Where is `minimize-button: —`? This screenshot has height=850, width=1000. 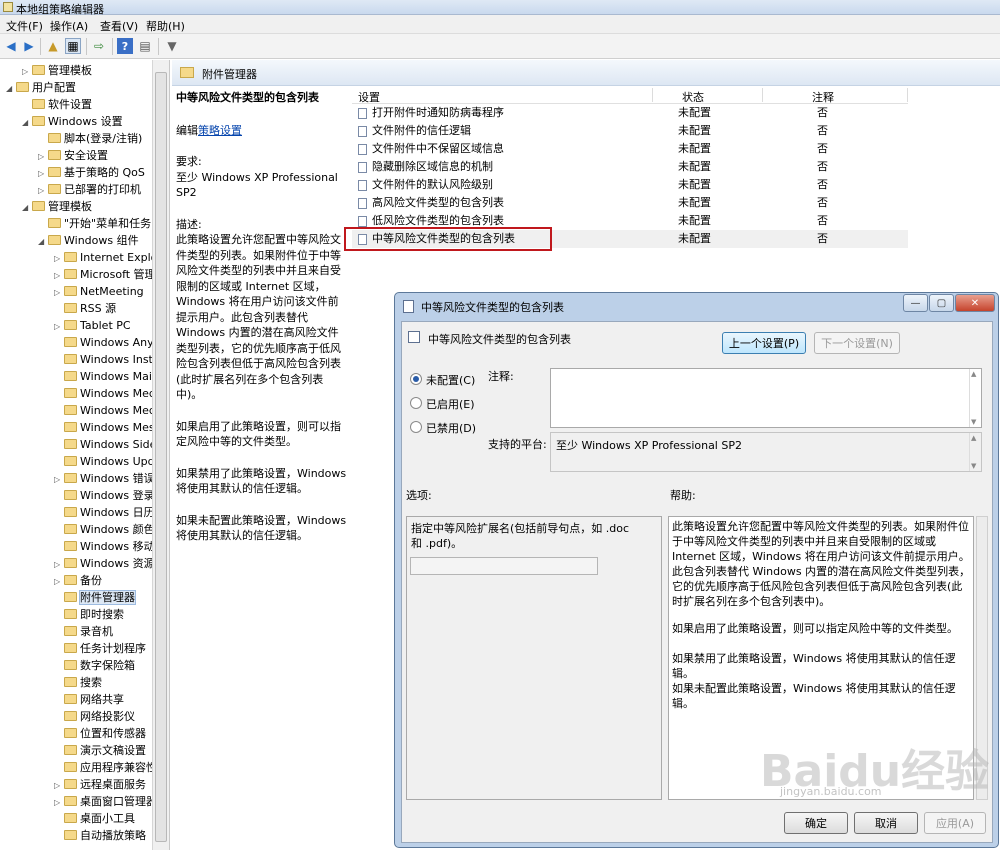 minimize-button: — is located at coordinates (915, 303).